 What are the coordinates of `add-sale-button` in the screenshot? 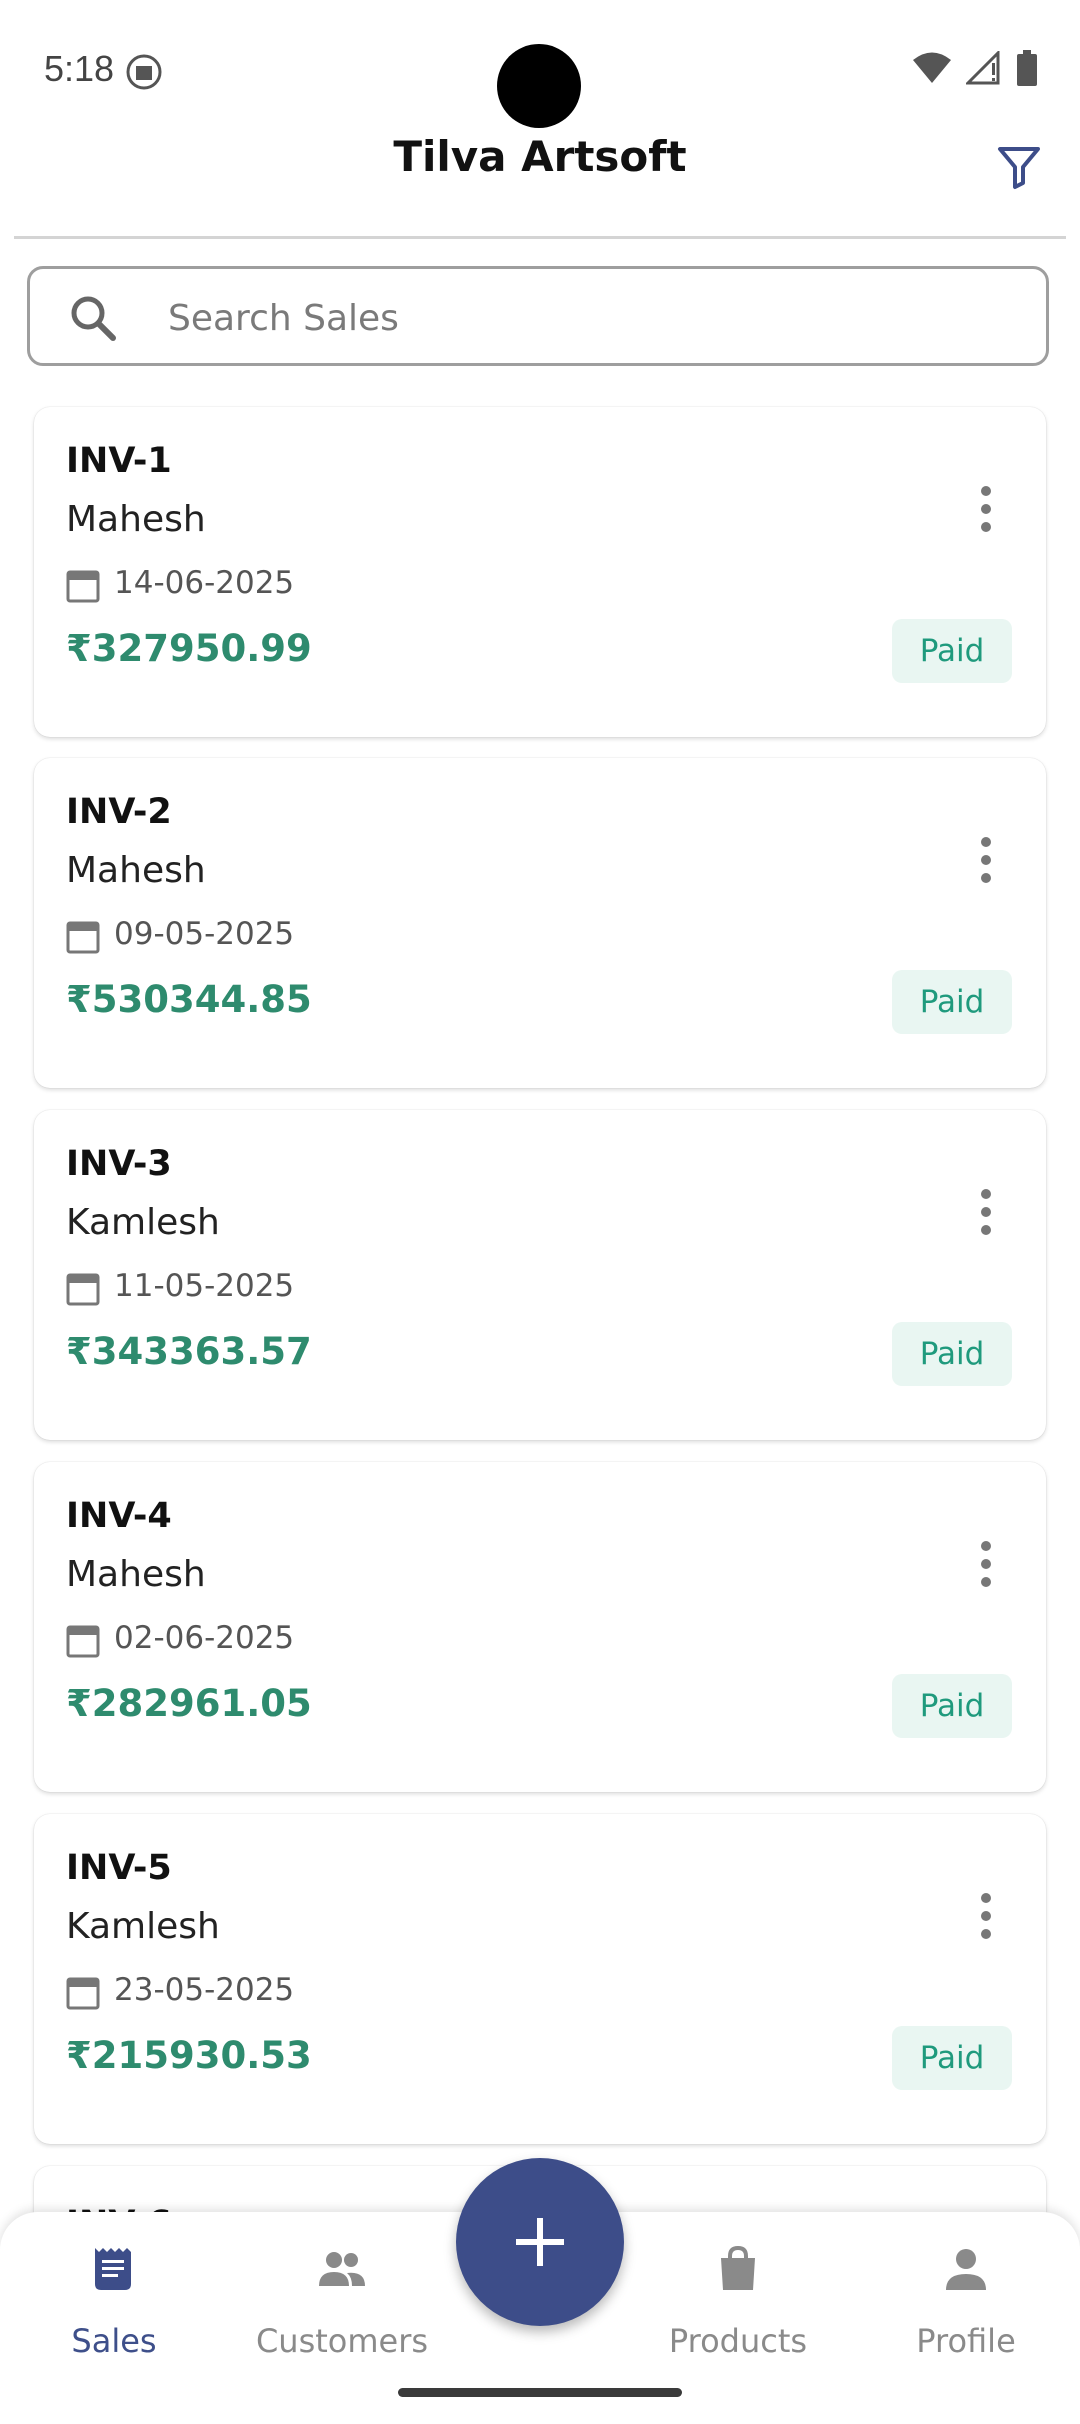 It's located at (540, 2242).